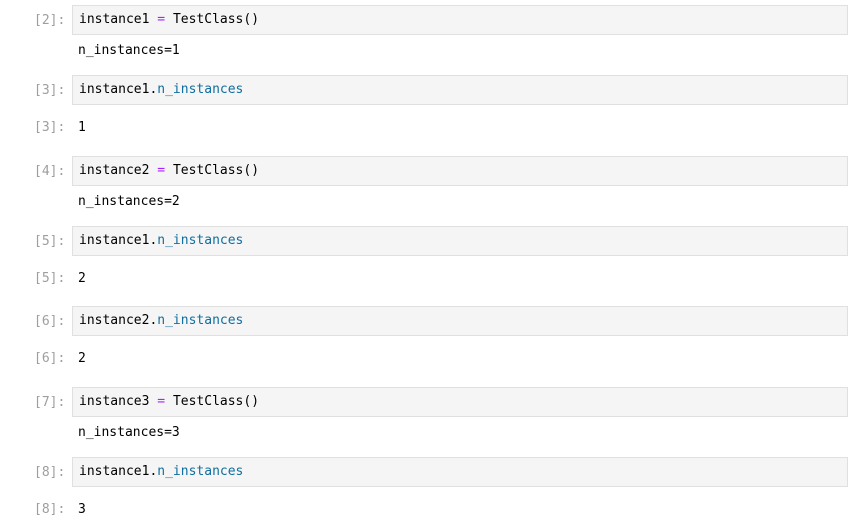  What do you see at coordinates (50, 90) in the screenshot?
I see `input-prompt: [3]:` at bounding box center [50, 90].